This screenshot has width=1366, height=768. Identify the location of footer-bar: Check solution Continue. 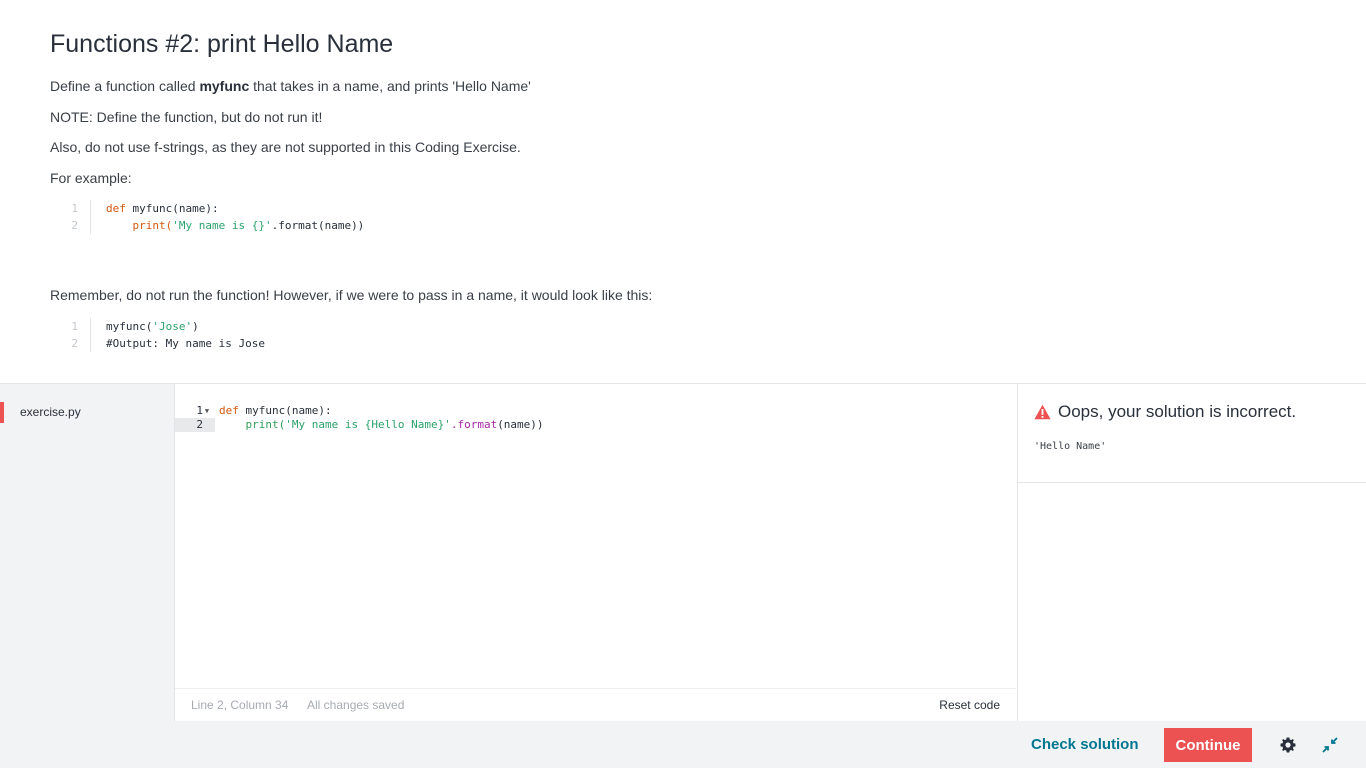
(683, 744).